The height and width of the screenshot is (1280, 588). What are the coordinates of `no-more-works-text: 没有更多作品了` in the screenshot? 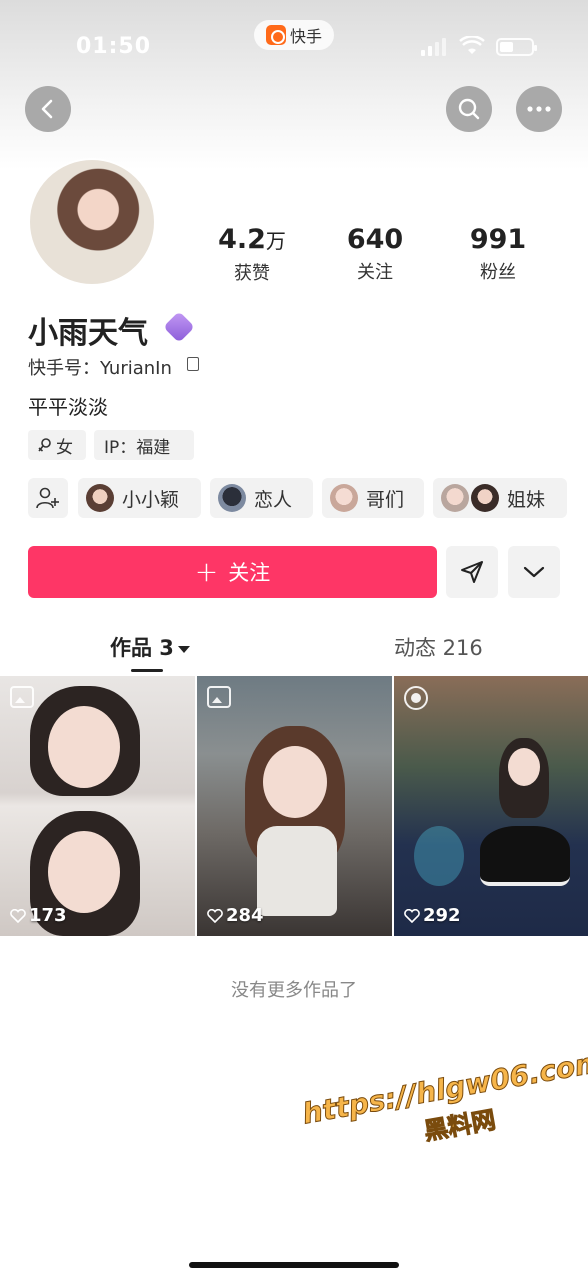 It's located at (294, 990).